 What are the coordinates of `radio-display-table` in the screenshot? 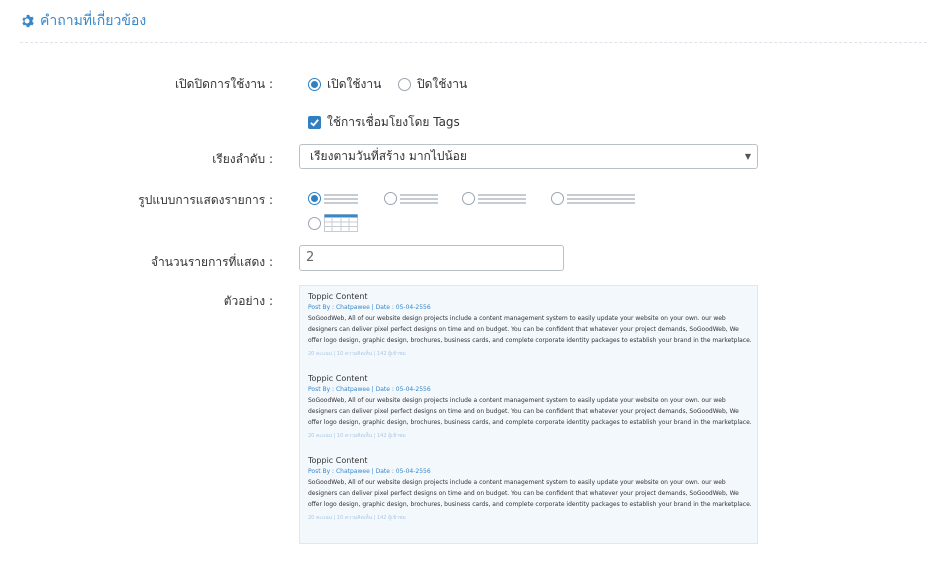 It's located at (314, 223).